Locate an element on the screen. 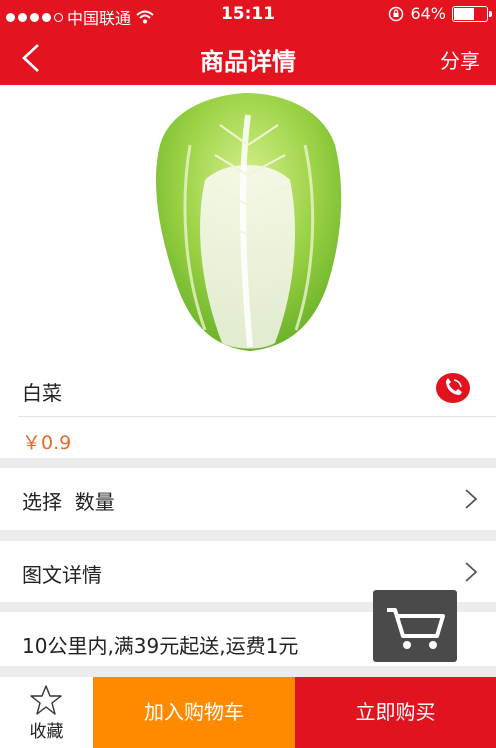 The height and width of the screenshot is (748, 496). buy-now-button: 立即购买 is located at coordinates (395, 712).